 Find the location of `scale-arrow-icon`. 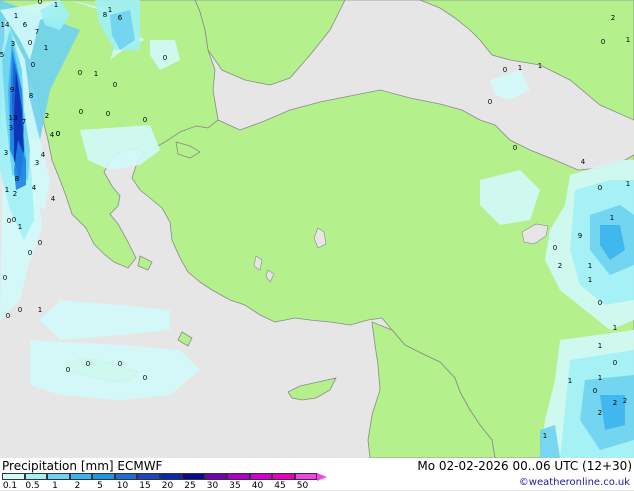

scale-arrow-icon is located at coordinates (322, 477).